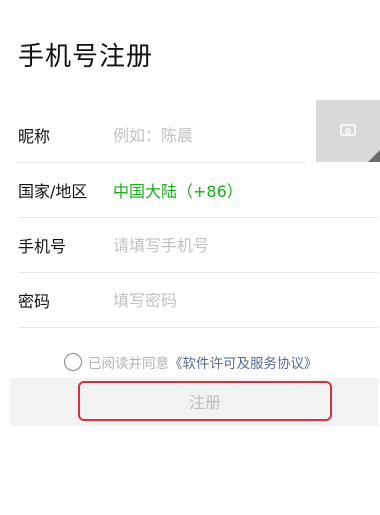 The height and width of the screenshot is (515, 380). Describe the element at coordinates (374, 156) in the screenshot. I see `corner-indicator` at that location.